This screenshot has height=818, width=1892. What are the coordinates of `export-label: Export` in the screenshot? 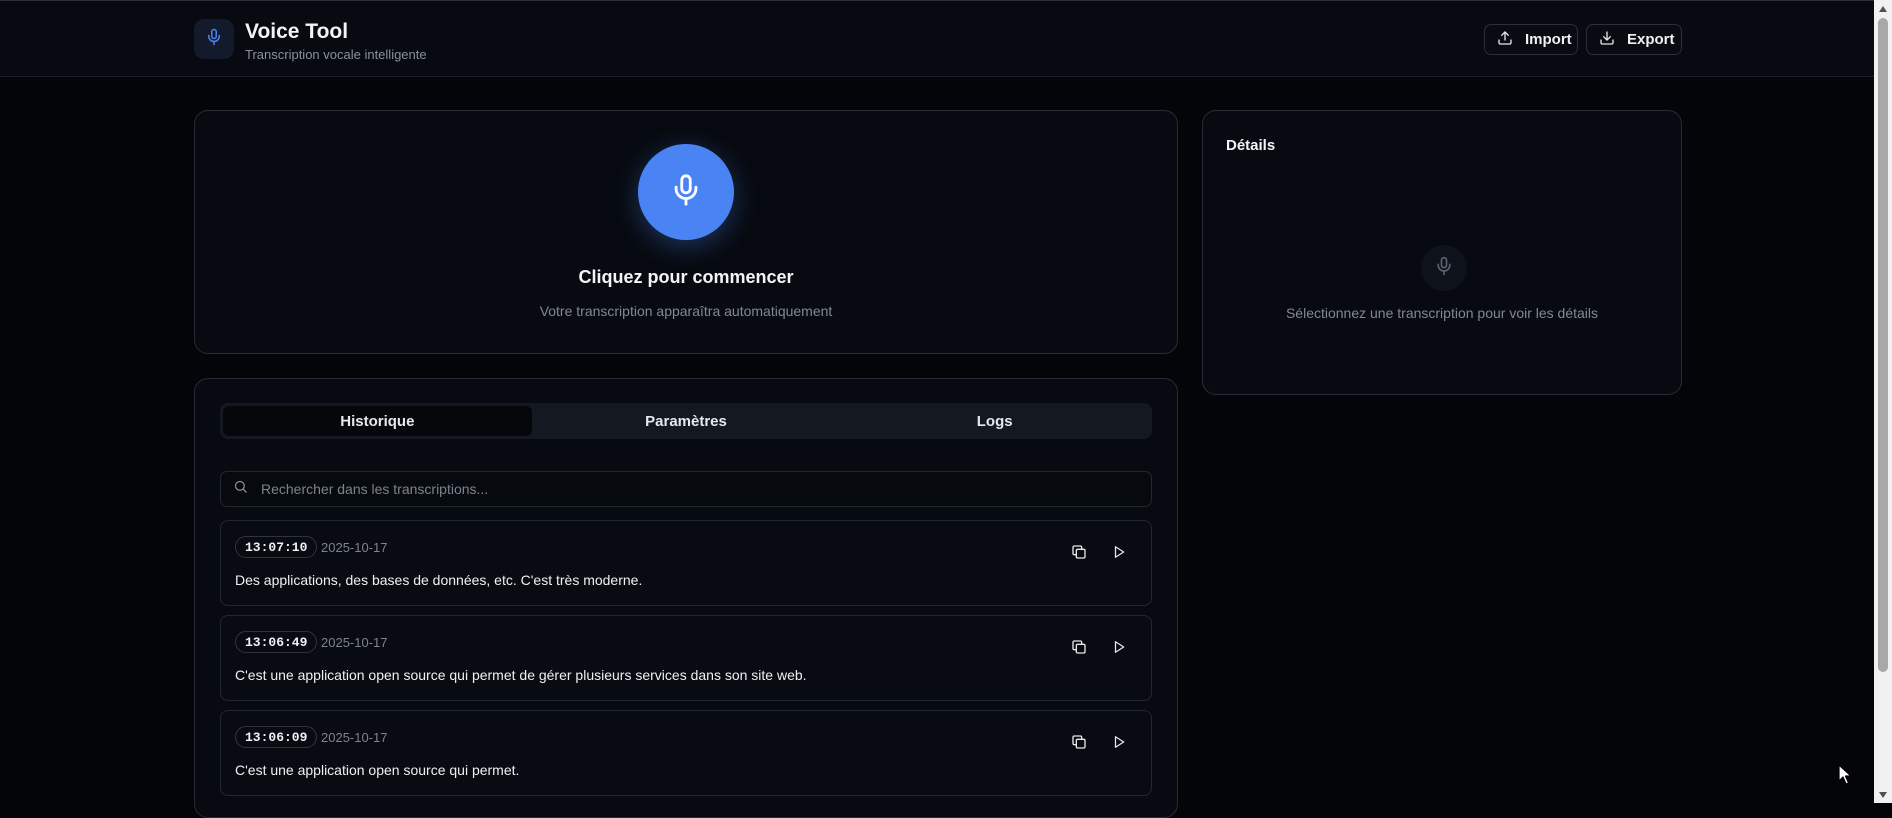 It's located at (1651, 39).